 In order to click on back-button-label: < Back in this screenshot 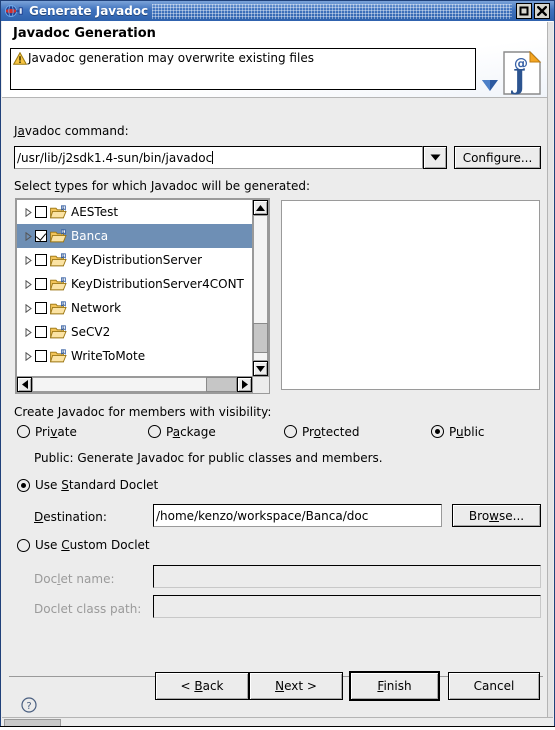, I will do `click(202, 686)`.